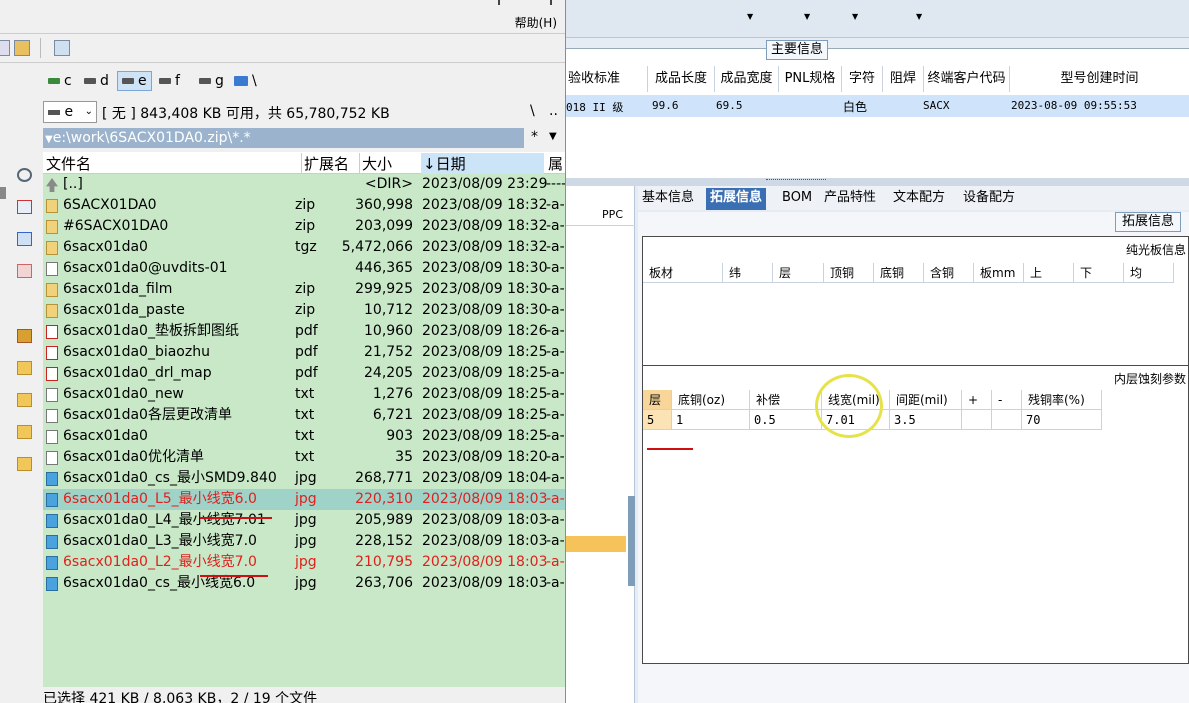 The height and width of the screenshot is (703, 1189). What do you see at coordinates (919, 199) in the screenshot?
I see `tab-text-recipe: 文本配方` at bounding box center [919, 199].